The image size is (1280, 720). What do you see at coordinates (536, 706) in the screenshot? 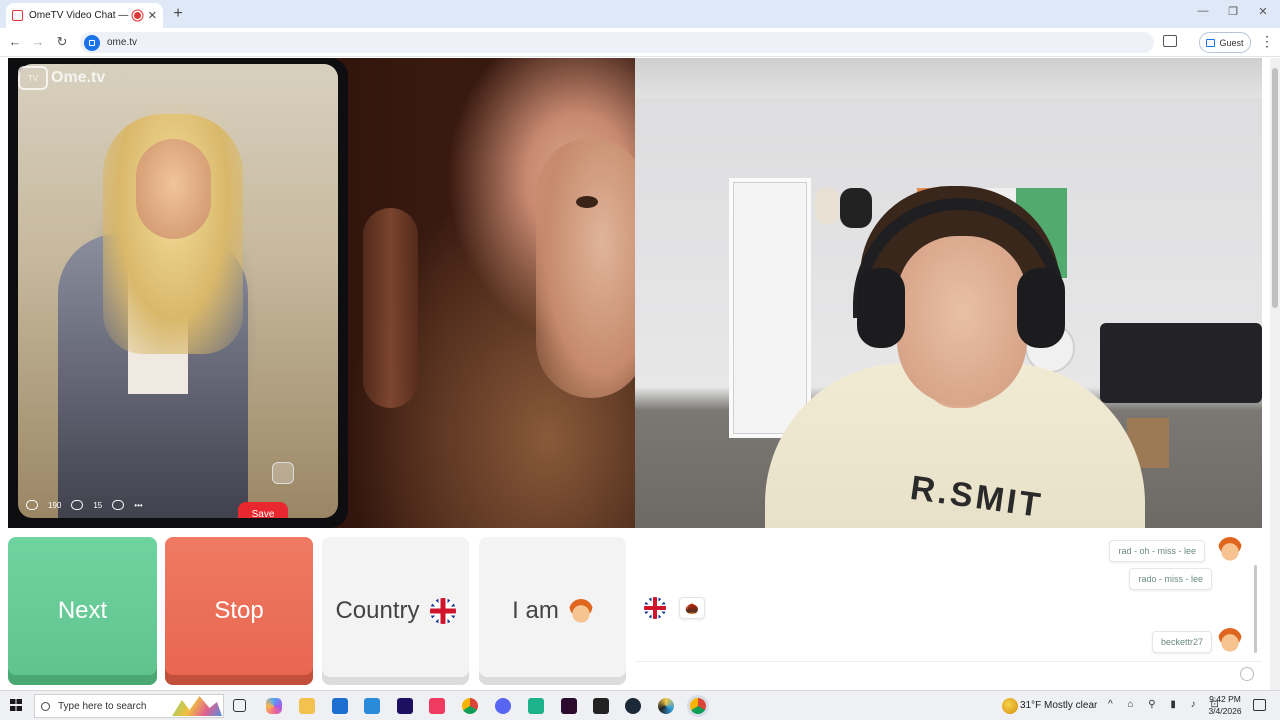
I see `chat-app-icon` at bounding box center [536, 706].